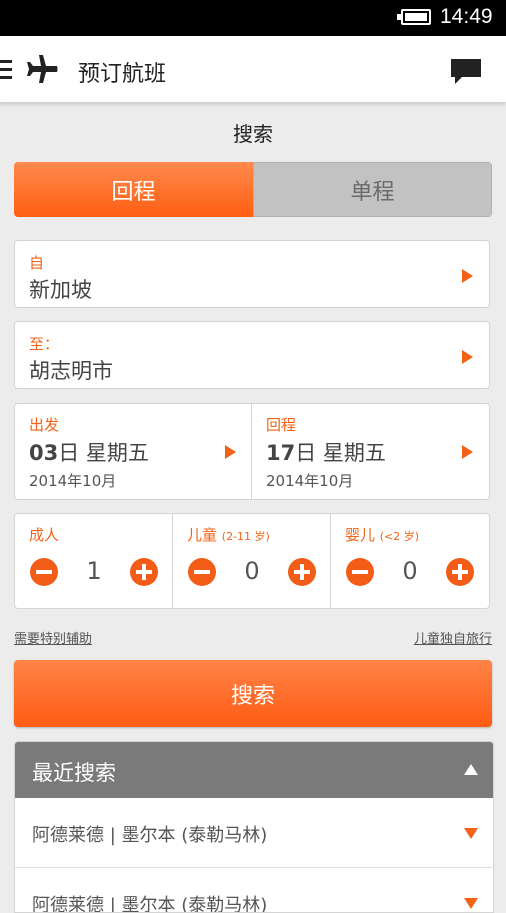 Image resolution: width=506 pixels, height=913 pixels. I want to click on origin-field: 自 新加坡, so click(252, 274).